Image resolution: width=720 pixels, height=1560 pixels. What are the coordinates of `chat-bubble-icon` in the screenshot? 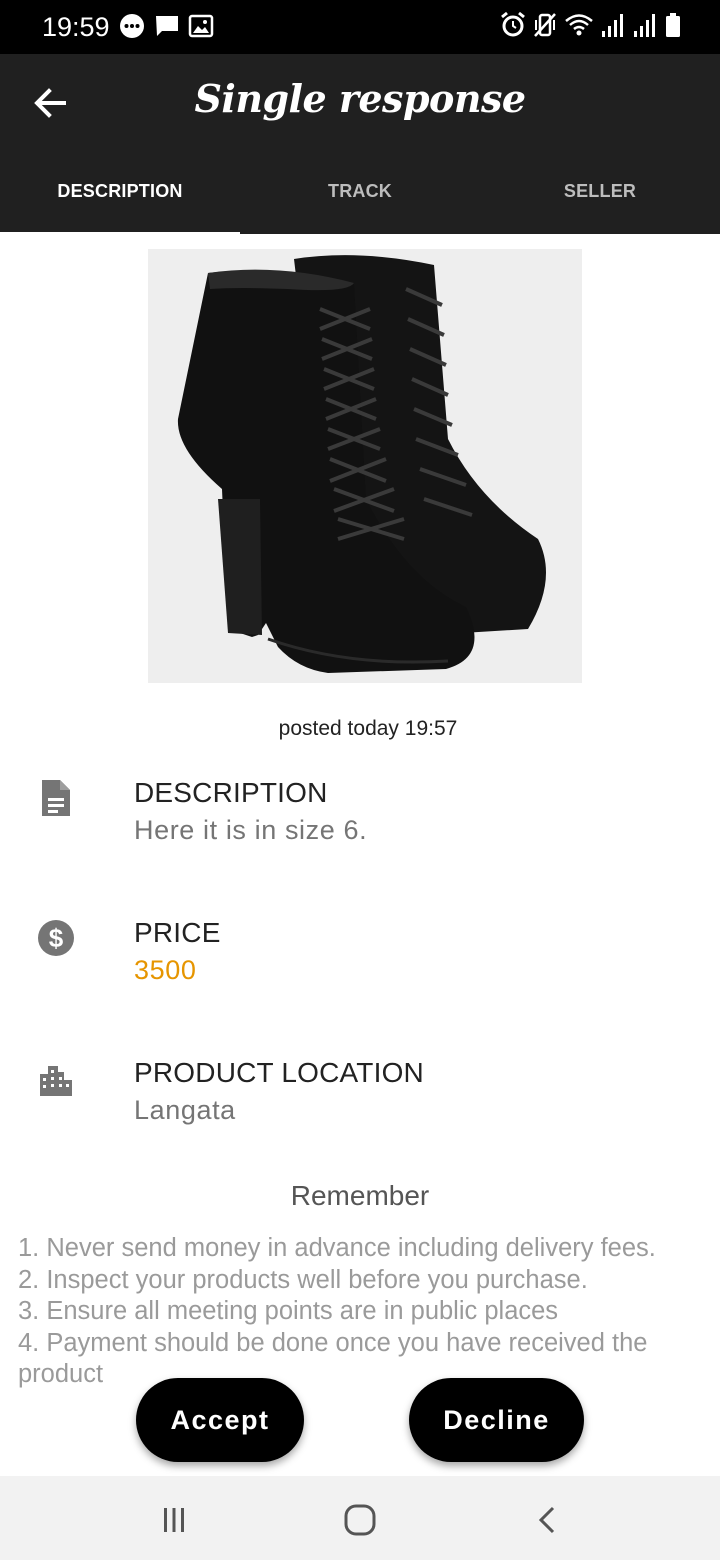 It's located at (132, 28).